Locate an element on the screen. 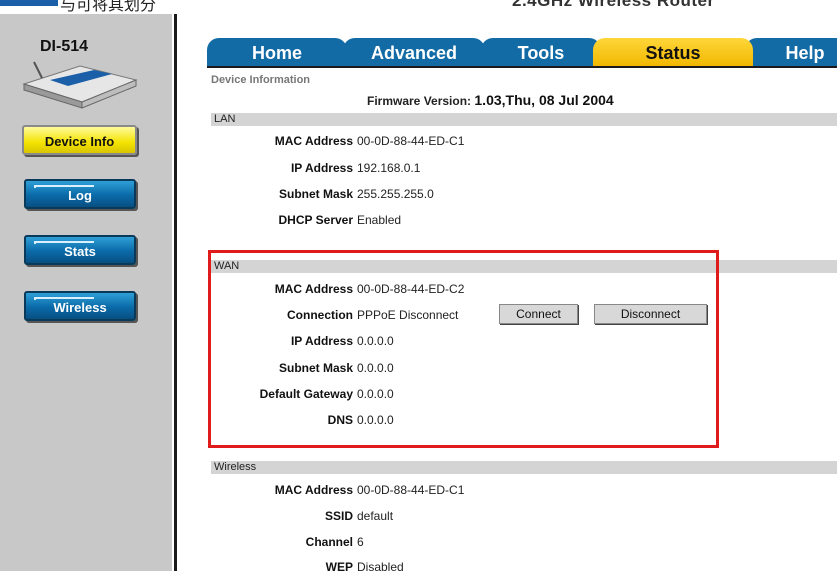  row-value: default is located at coordinates (375, 516).